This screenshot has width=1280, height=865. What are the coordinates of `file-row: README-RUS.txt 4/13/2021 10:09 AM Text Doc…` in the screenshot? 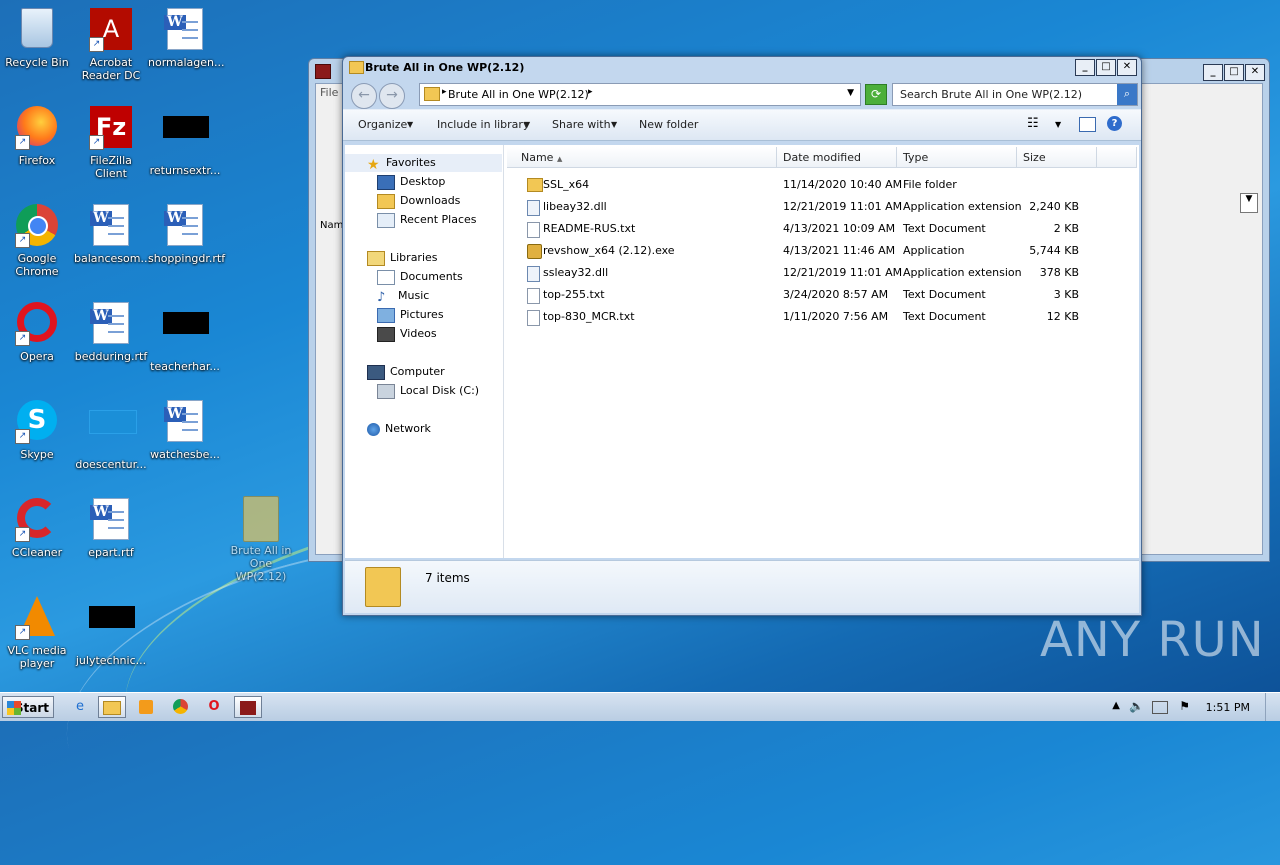 It's located at (817, 229).